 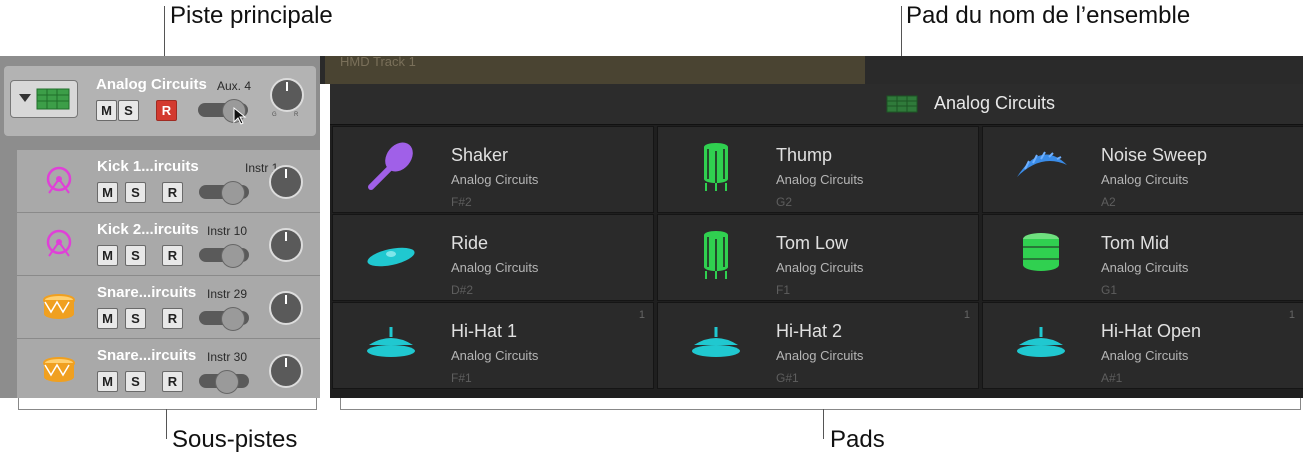 What do you see at coordinates (818, 257) in the screenshot?
I see `drum-pad: Tom Low Analog Circuits F1` at bounding box center [818, 257].